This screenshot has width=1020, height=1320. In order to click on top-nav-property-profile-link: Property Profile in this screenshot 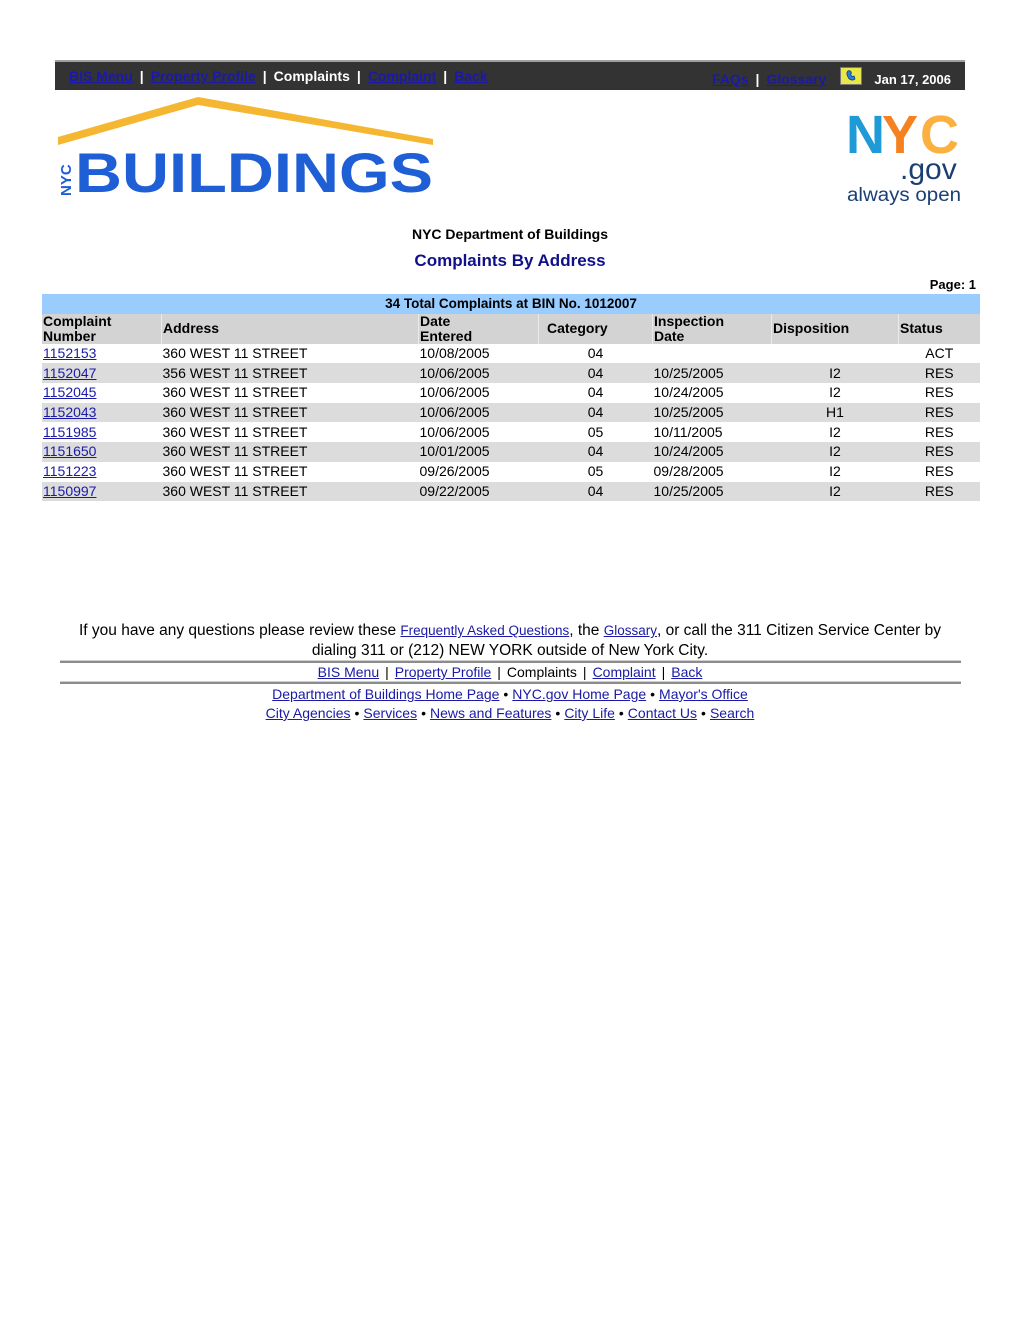, I will do `click(203, 76)`.